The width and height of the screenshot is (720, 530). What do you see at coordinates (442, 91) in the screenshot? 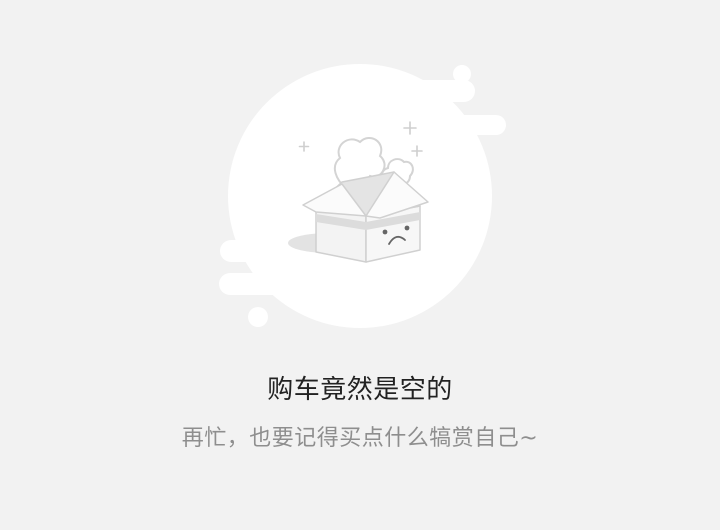
I see `cloud-bar-top-right` at bounding box center [442, 91].